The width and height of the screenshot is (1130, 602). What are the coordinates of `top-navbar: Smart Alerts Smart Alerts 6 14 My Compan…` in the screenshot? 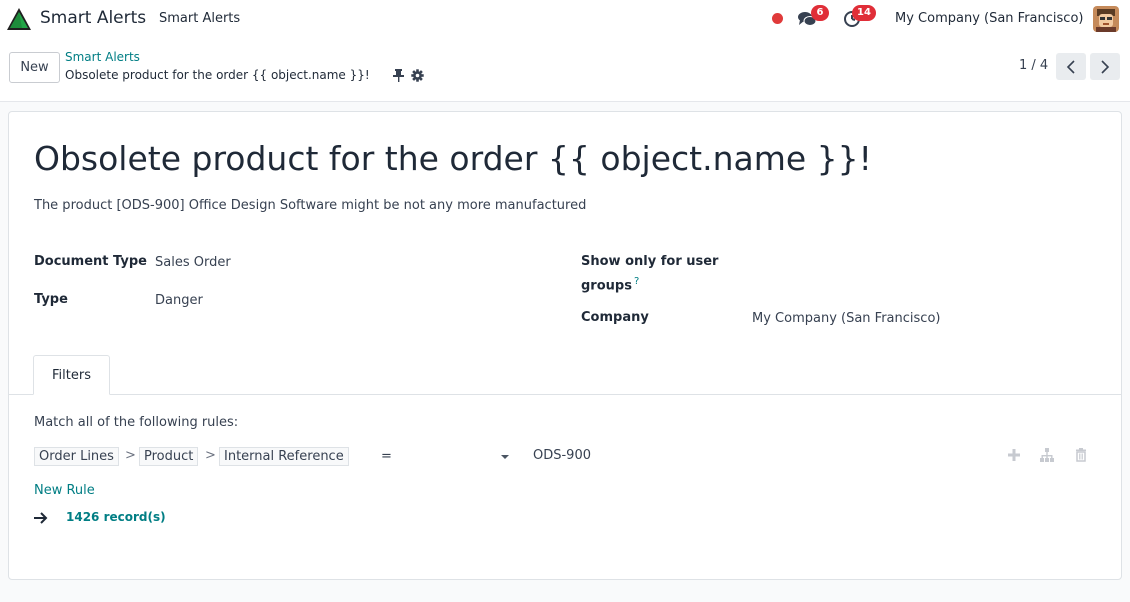 It's located at (565, 19).